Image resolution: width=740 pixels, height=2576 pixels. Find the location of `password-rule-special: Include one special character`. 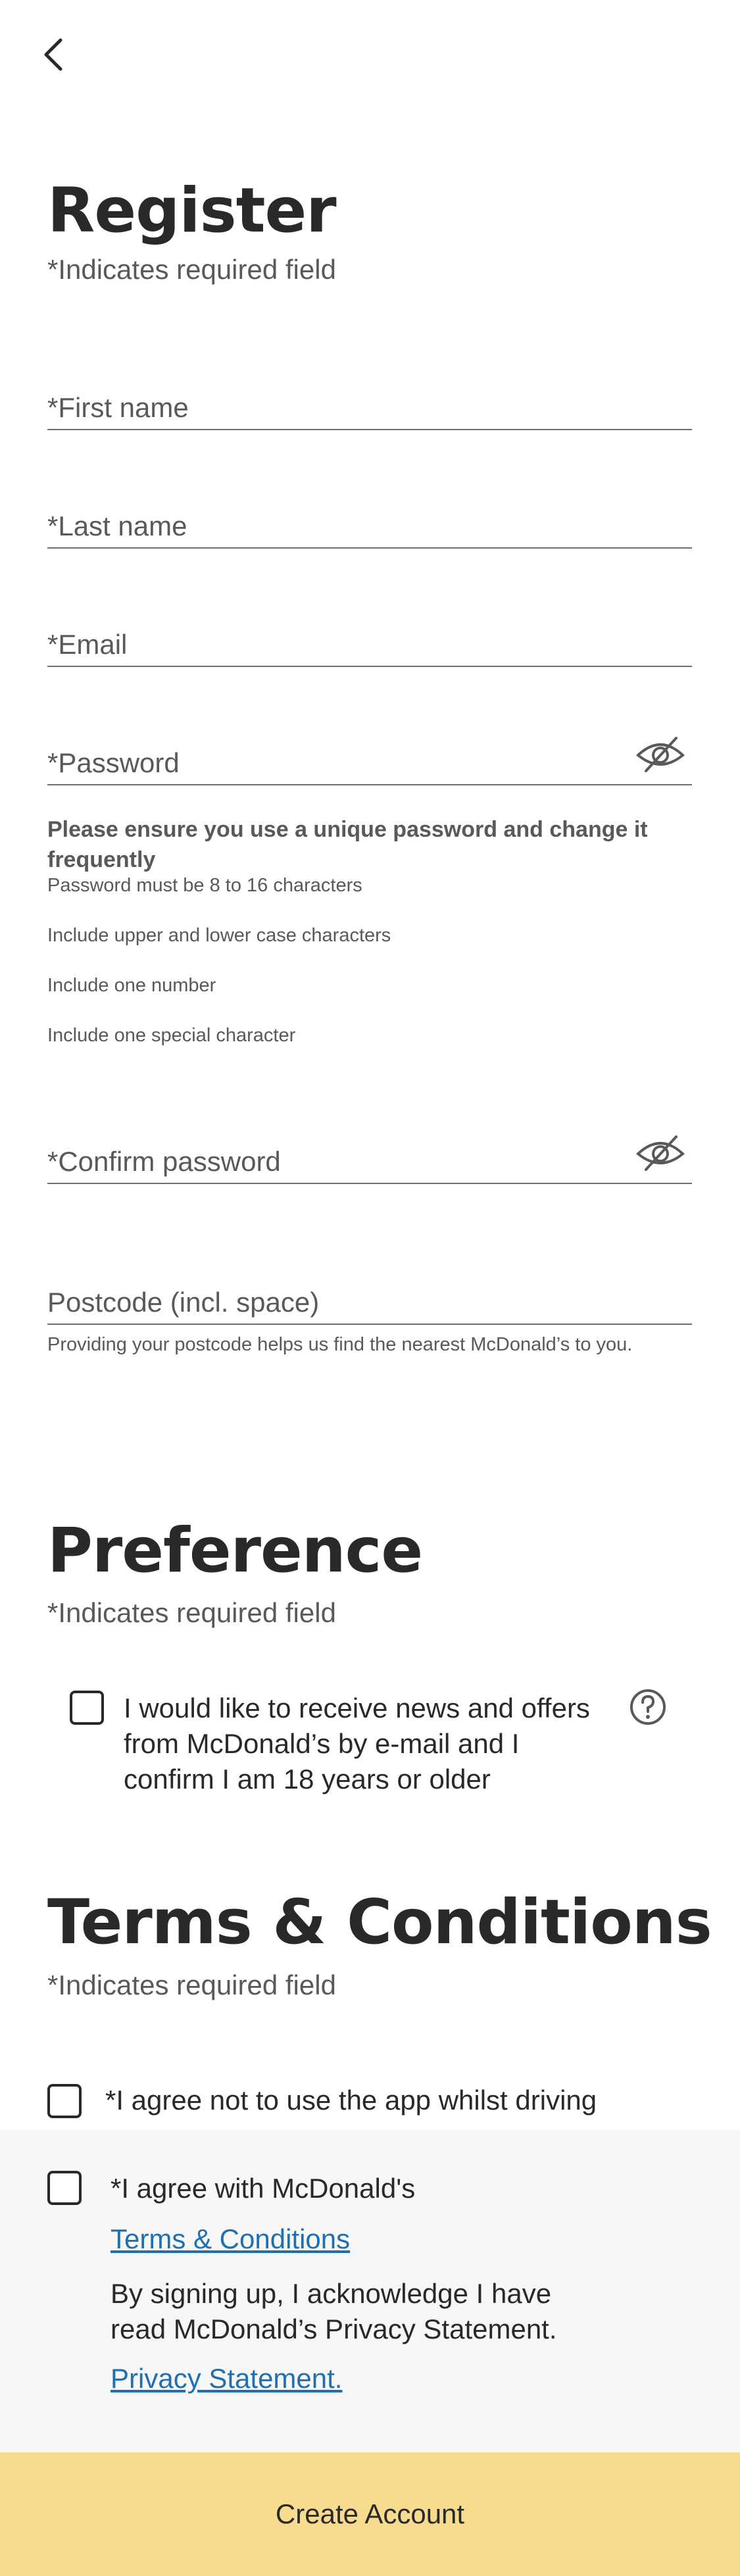

password-rule-special: Include one special character is located at coordinates (171, 1035).